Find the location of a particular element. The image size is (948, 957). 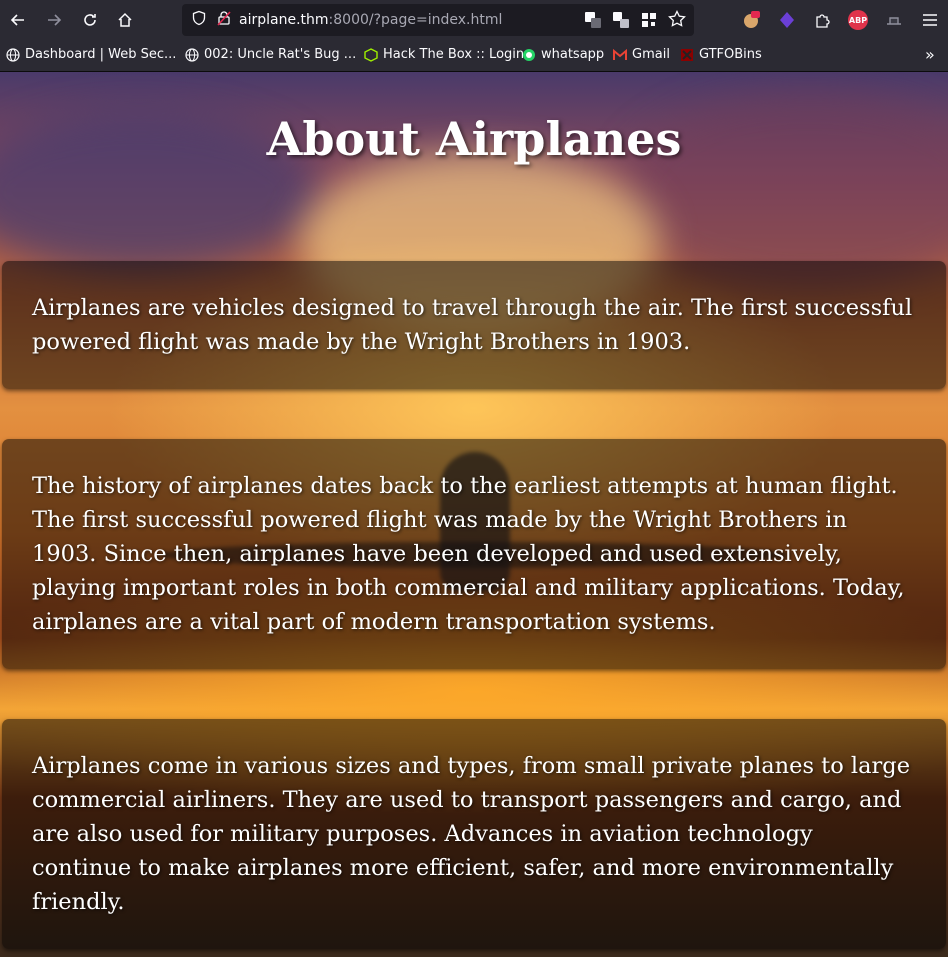

adblock-plus-icon: ABP is located at coordinates (858, 20).